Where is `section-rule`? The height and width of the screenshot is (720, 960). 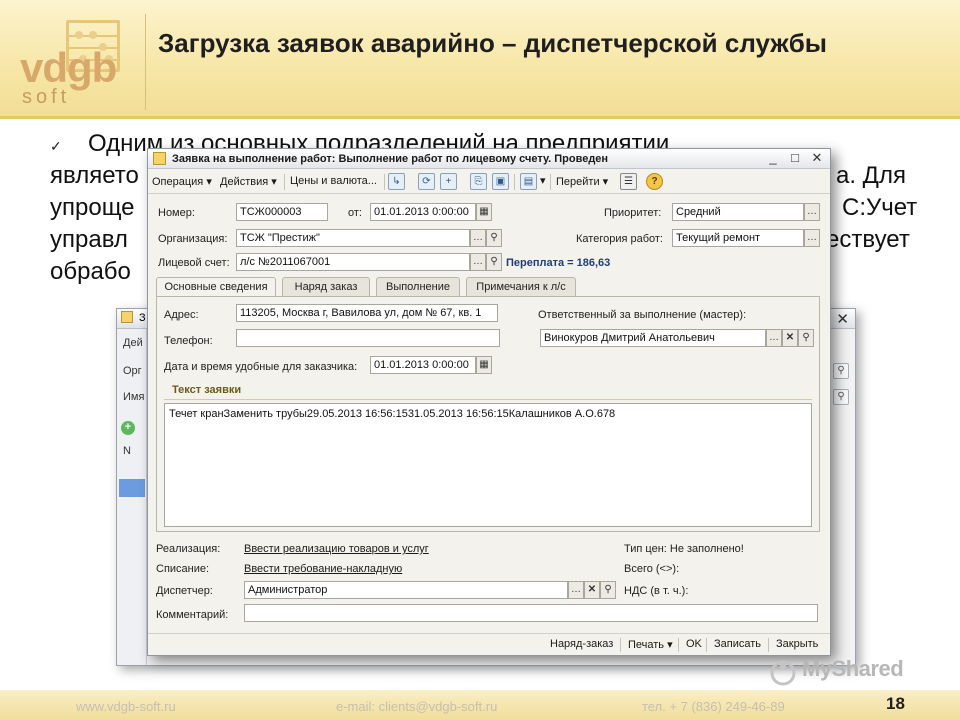
section-rule is located at coordinates (488, 399).